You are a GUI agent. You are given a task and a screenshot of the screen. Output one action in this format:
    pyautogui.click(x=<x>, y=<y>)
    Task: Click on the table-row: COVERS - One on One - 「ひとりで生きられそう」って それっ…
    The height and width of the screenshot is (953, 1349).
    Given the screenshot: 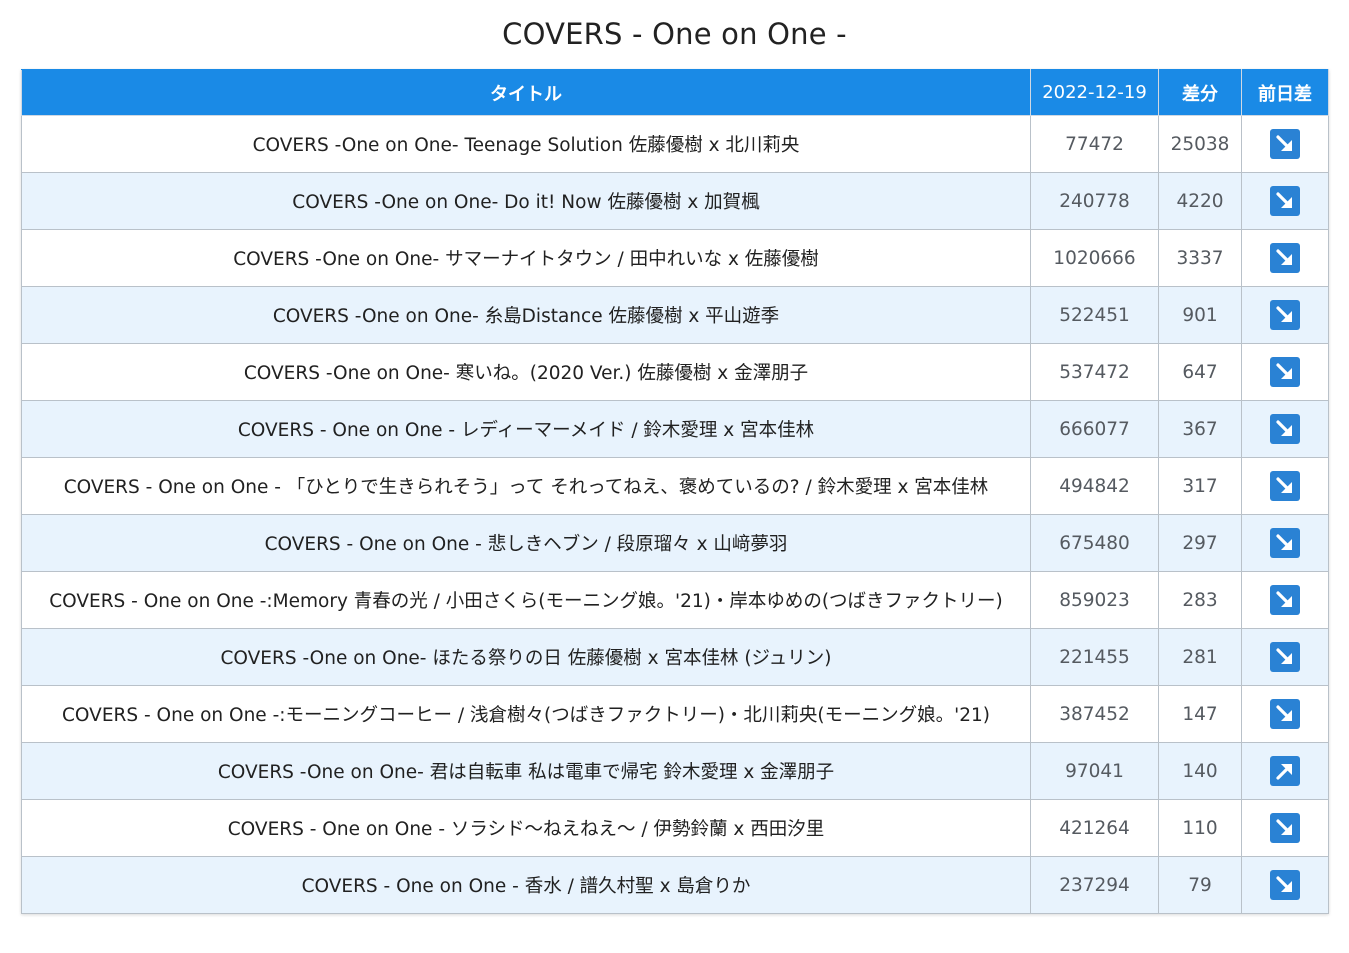 What is the action you would take?
    pyautogui.click(x=675, y=486)
    